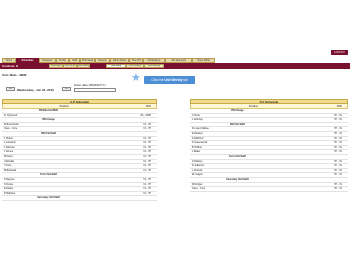  I want to click on logout-button: LOGOUT, so click(339, 52).